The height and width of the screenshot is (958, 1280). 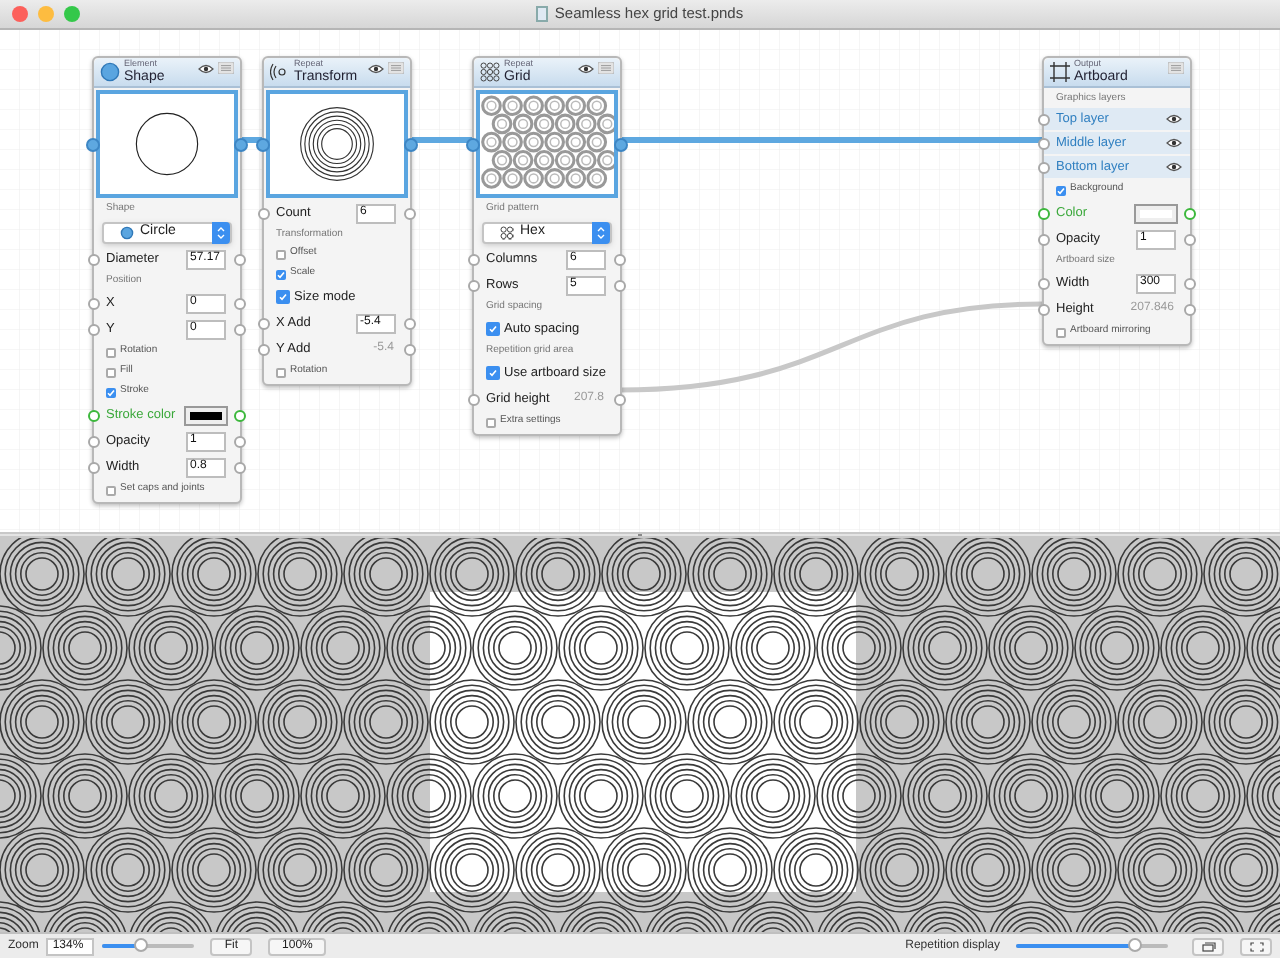 I want to click on close-button, so click(x=20, y=14).